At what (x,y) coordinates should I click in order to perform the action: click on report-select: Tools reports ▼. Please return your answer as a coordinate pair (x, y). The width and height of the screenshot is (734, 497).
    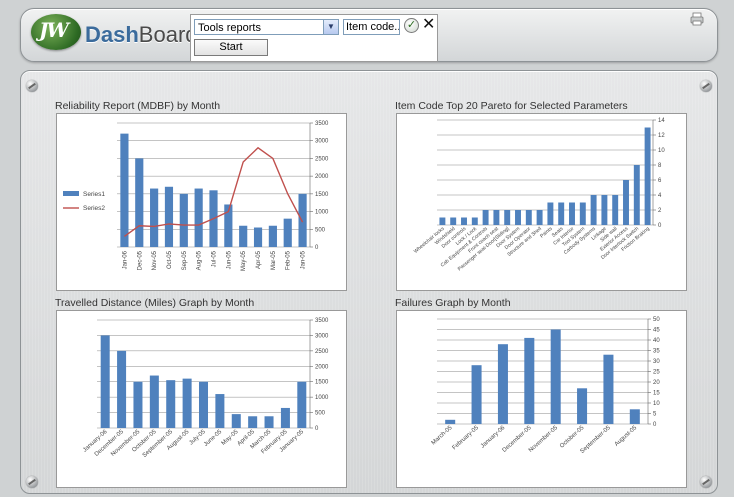
    Looking at the image, I should click on (266, 27).